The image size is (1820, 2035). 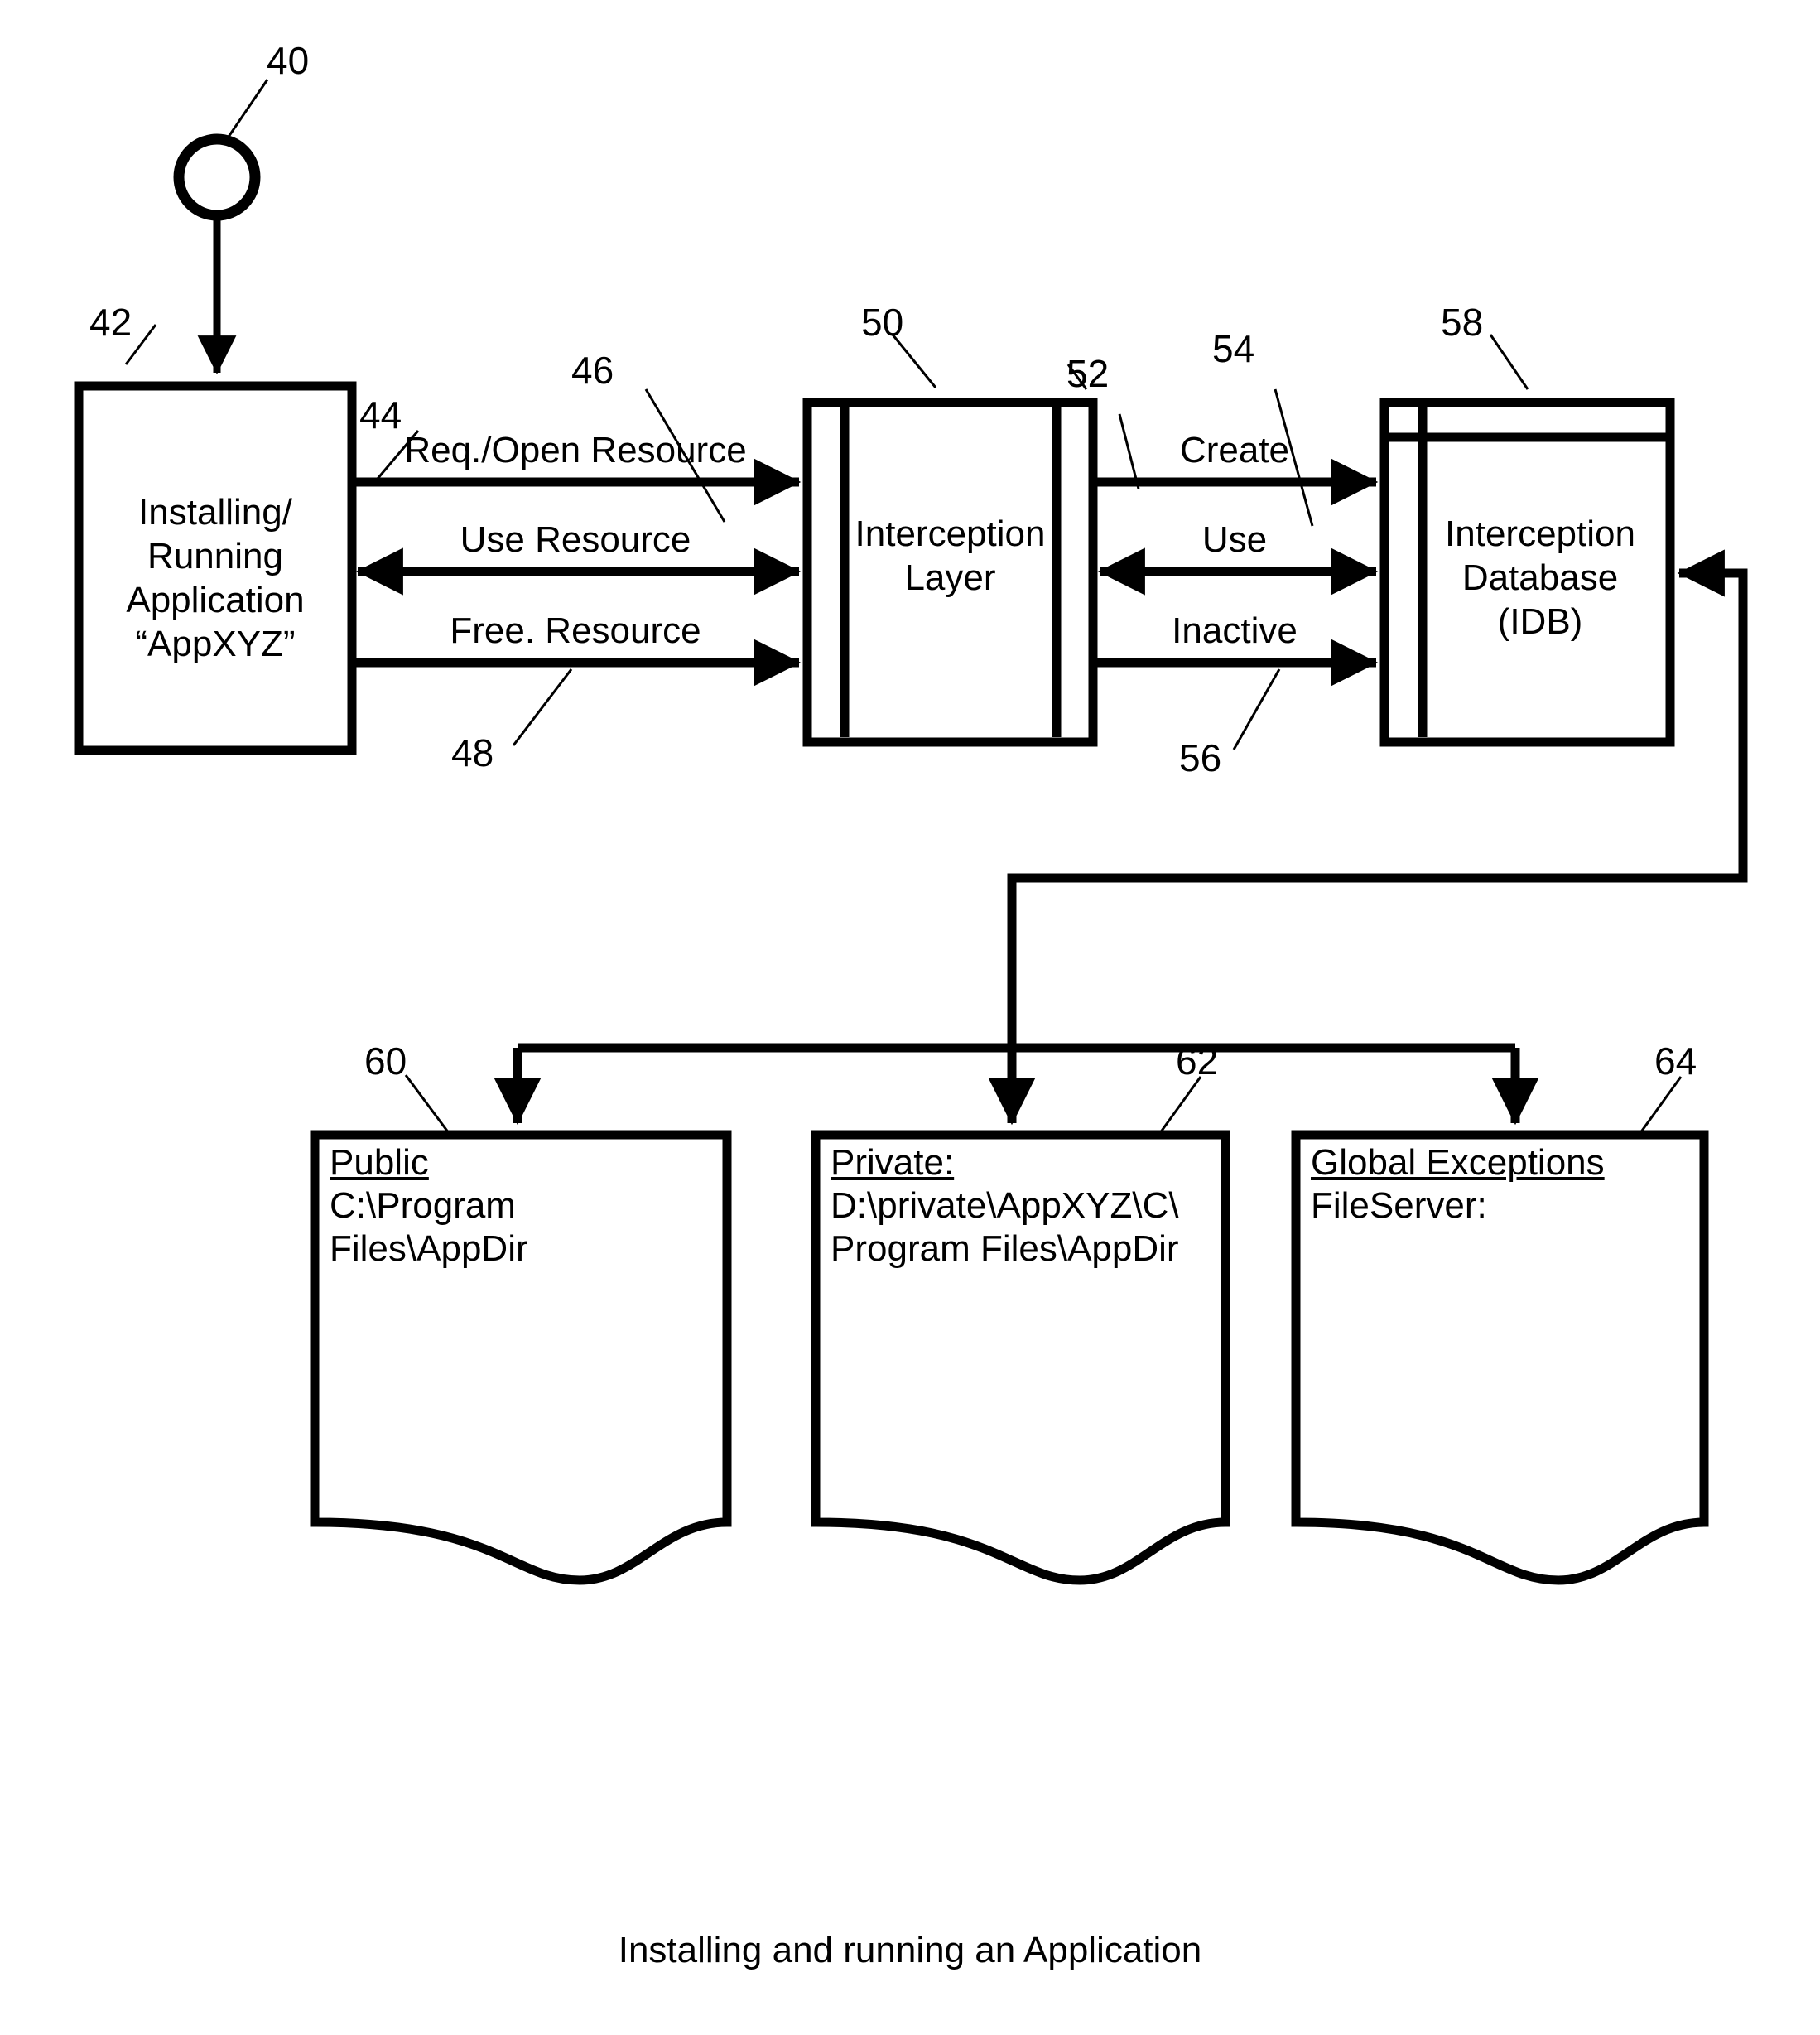 What do you see at coordinates (1233, 348) in the screenshot?
I see `ref-numeral-54: 54` at bounding box center [1233, 348].